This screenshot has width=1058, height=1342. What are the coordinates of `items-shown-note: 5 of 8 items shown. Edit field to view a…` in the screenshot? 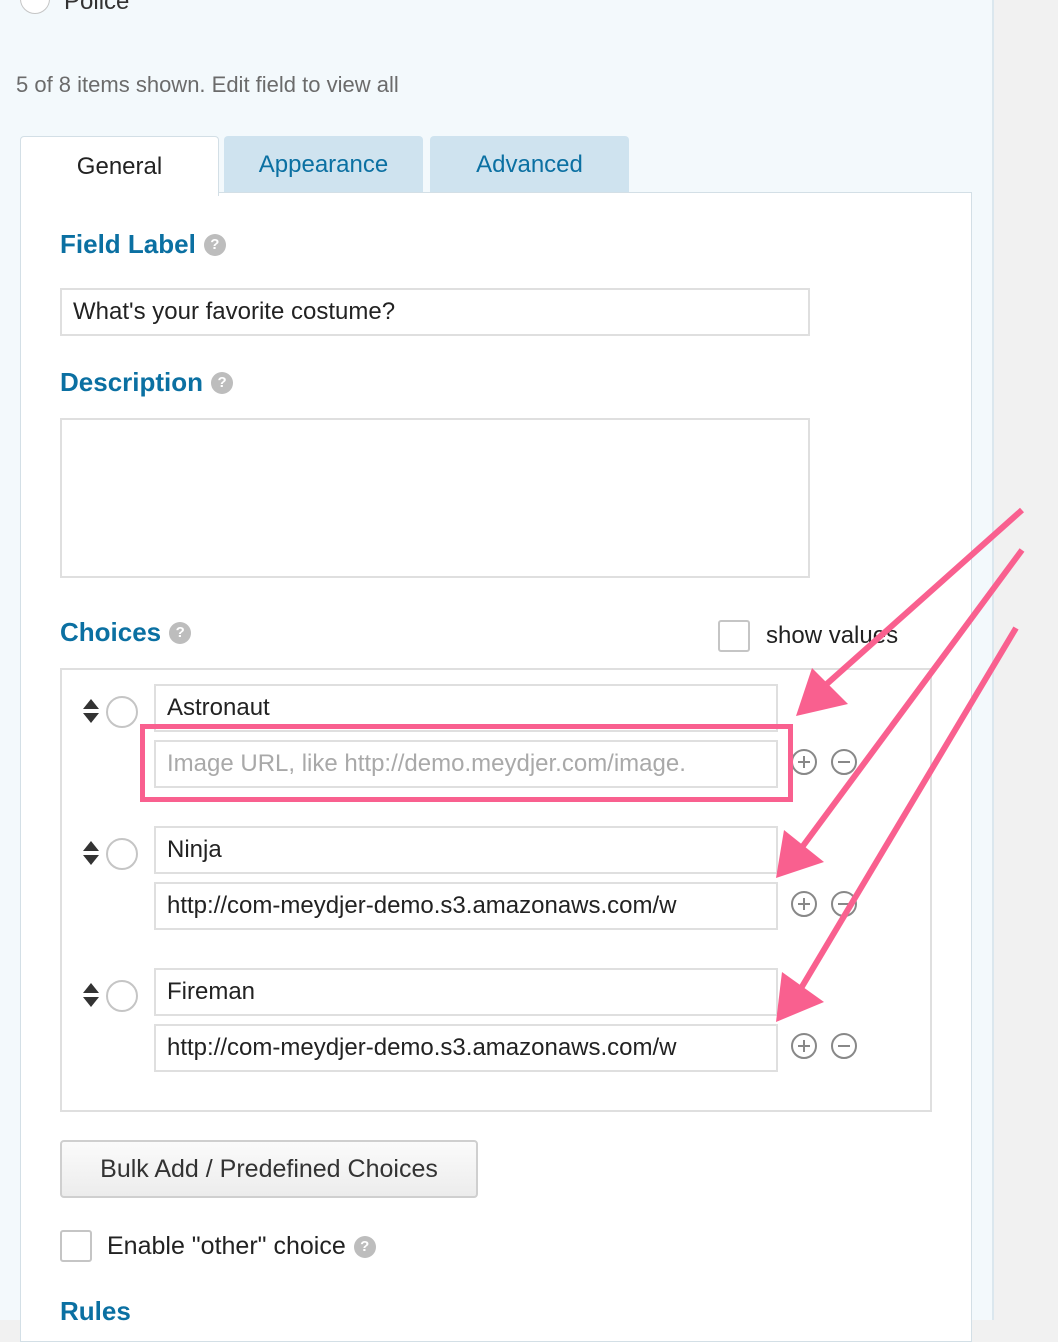 It's located at (207, 84).